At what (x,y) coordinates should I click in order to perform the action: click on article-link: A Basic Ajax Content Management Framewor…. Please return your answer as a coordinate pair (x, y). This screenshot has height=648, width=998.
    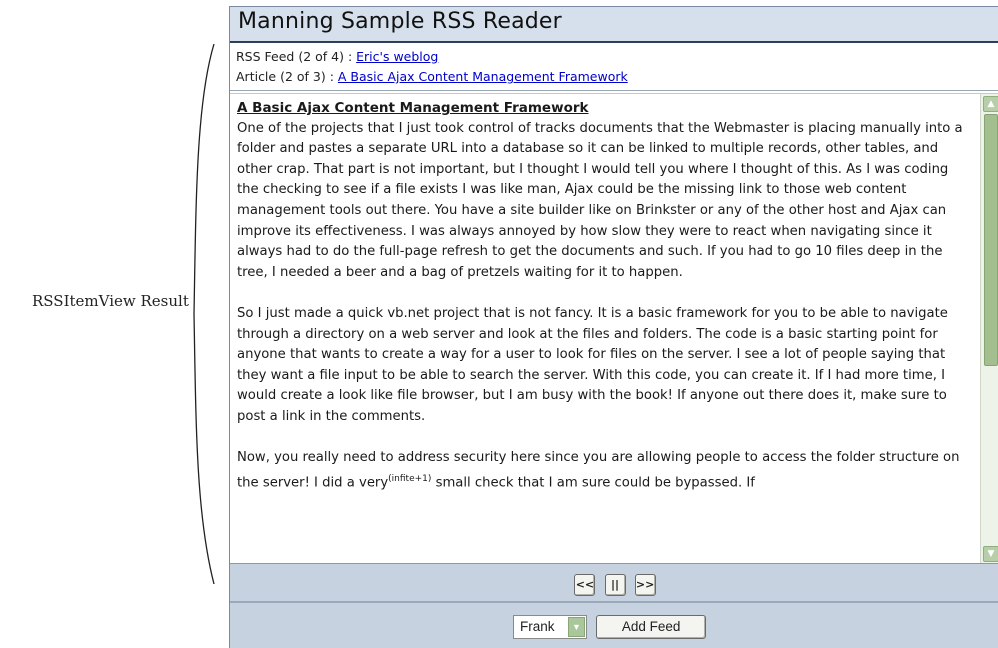
    Looking at the image, I should click on (483, 76).